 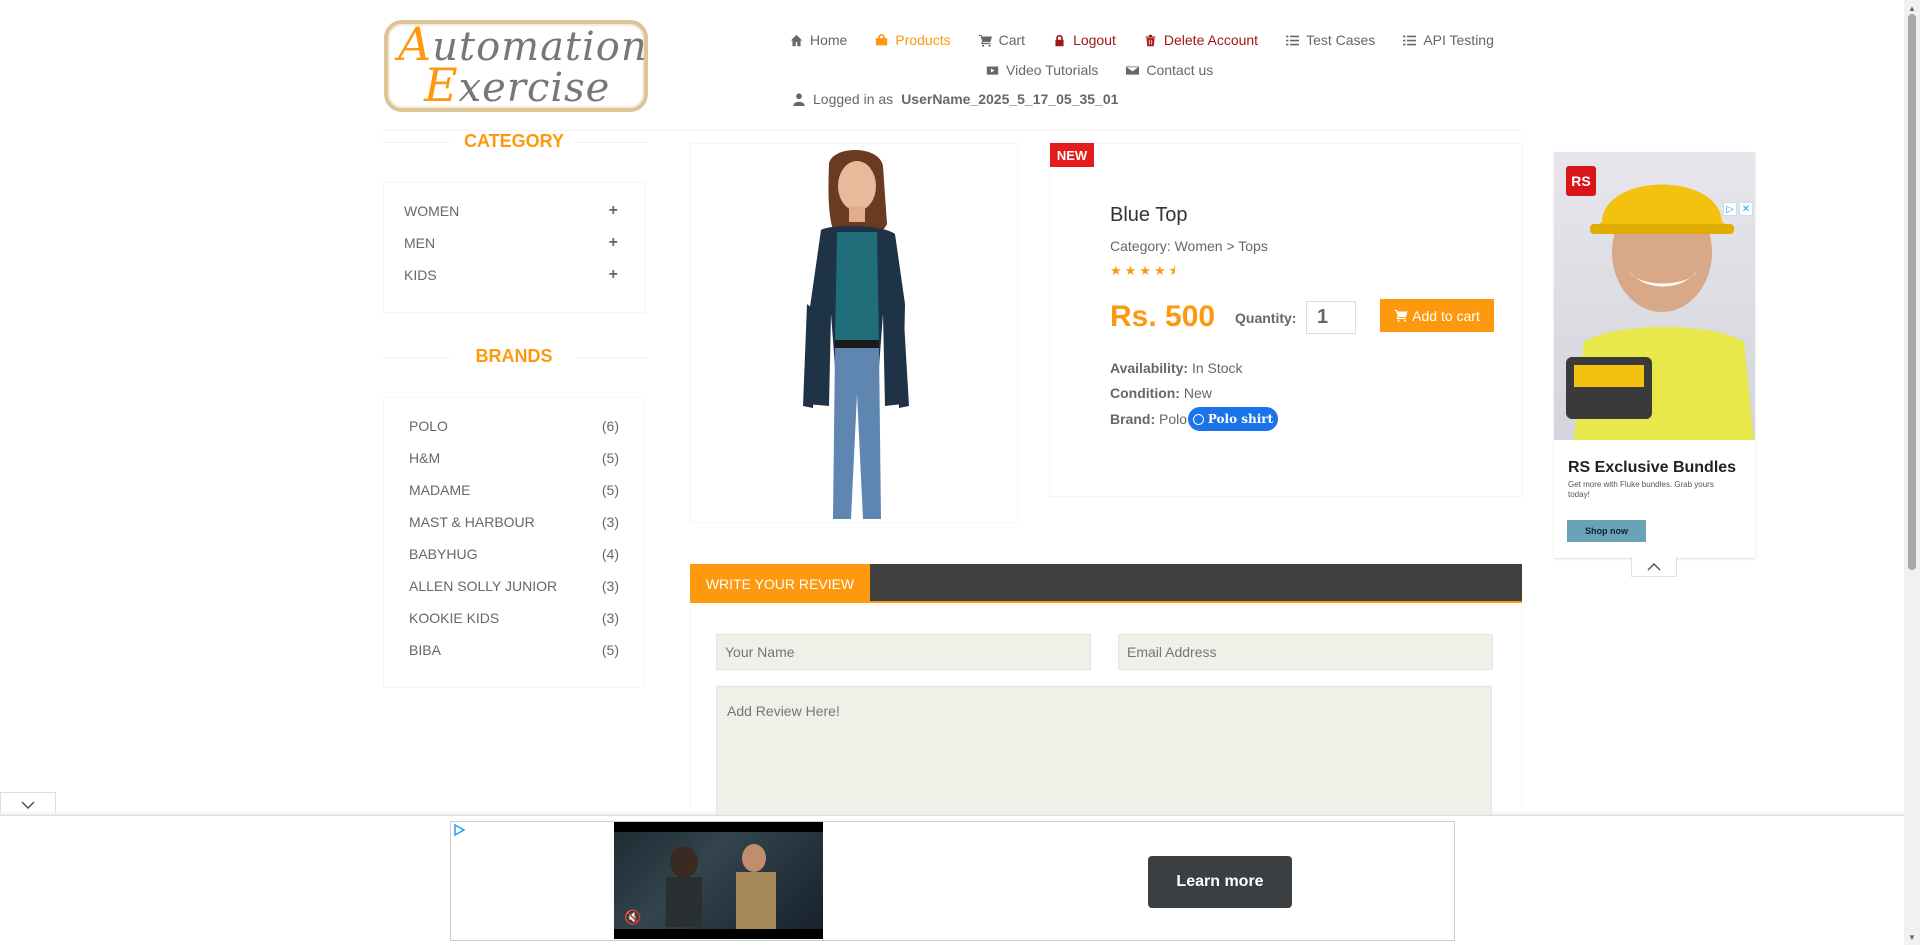 What do you see at coordinates (1059, 40) in the screenshot?
I see `lock-icon` at bounding box center [1059, 40].